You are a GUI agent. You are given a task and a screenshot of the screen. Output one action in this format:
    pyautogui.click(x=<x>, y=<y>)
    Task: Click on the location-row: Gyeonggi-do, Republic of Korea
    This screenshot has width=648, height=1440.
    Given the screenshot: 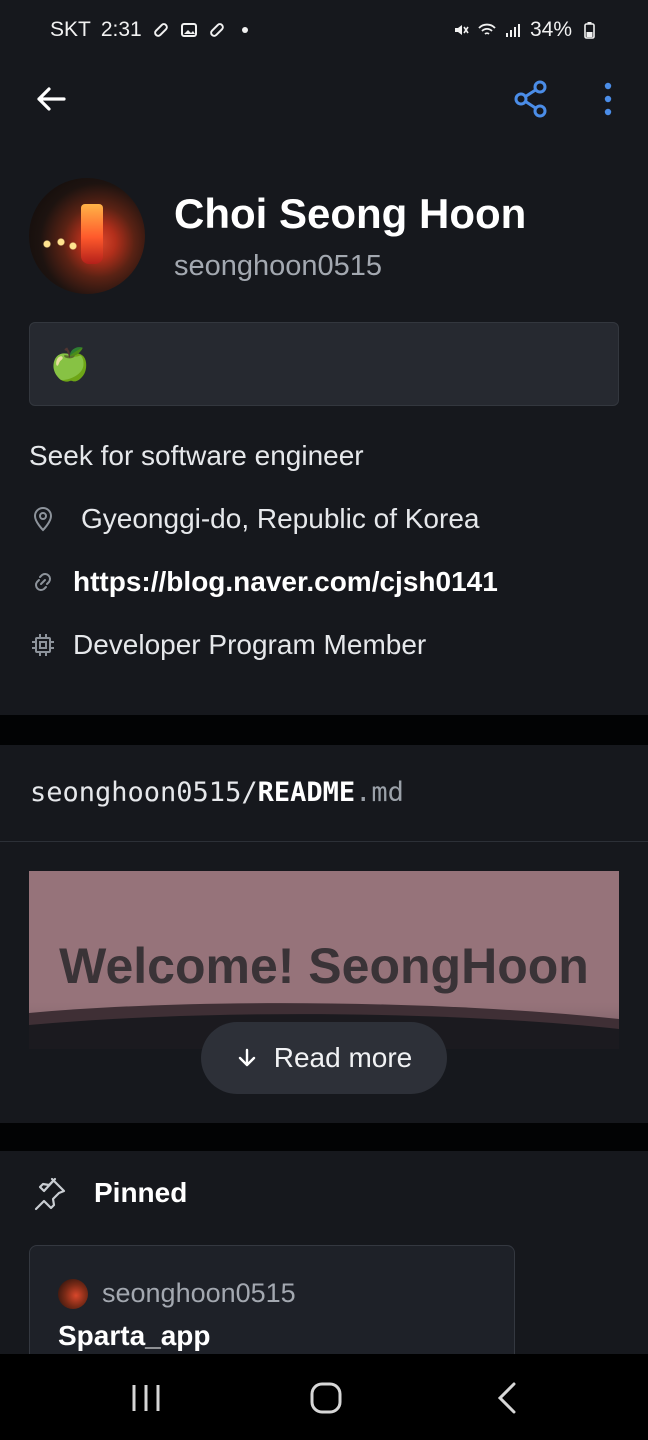 What is the action you would take?
    pyautogui.click(x=254, y=519)
    